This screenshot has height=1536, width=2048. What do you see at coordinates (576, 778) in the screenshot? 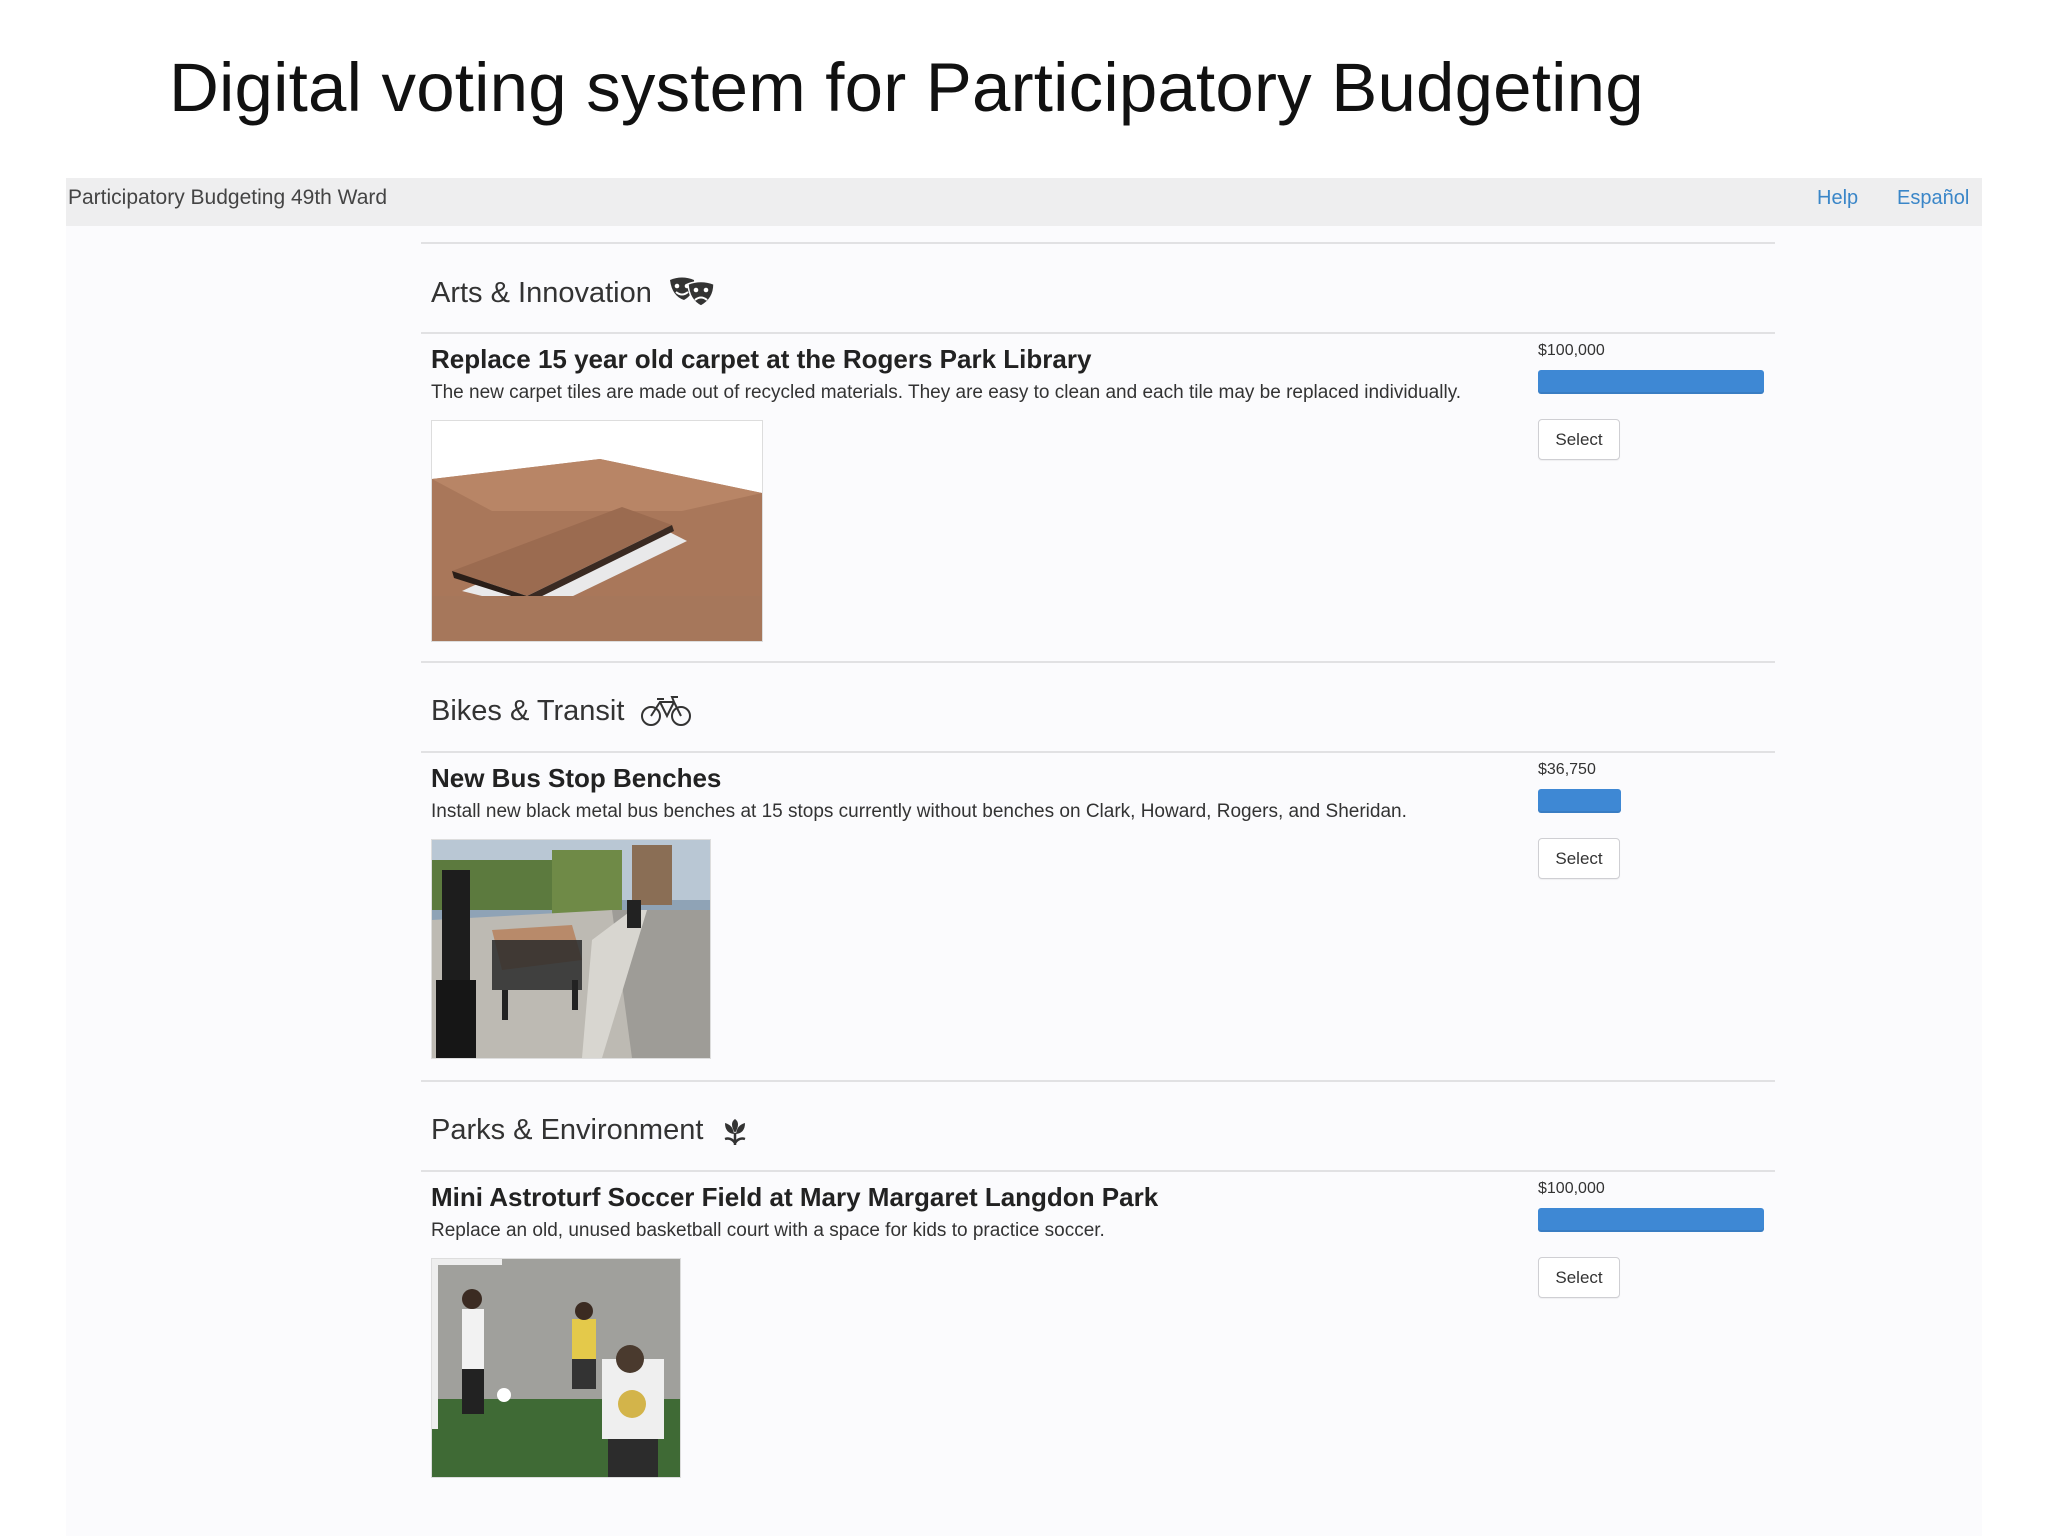
I see `project-title: New Bus Stop Benches` at bounding box center [576, 778].